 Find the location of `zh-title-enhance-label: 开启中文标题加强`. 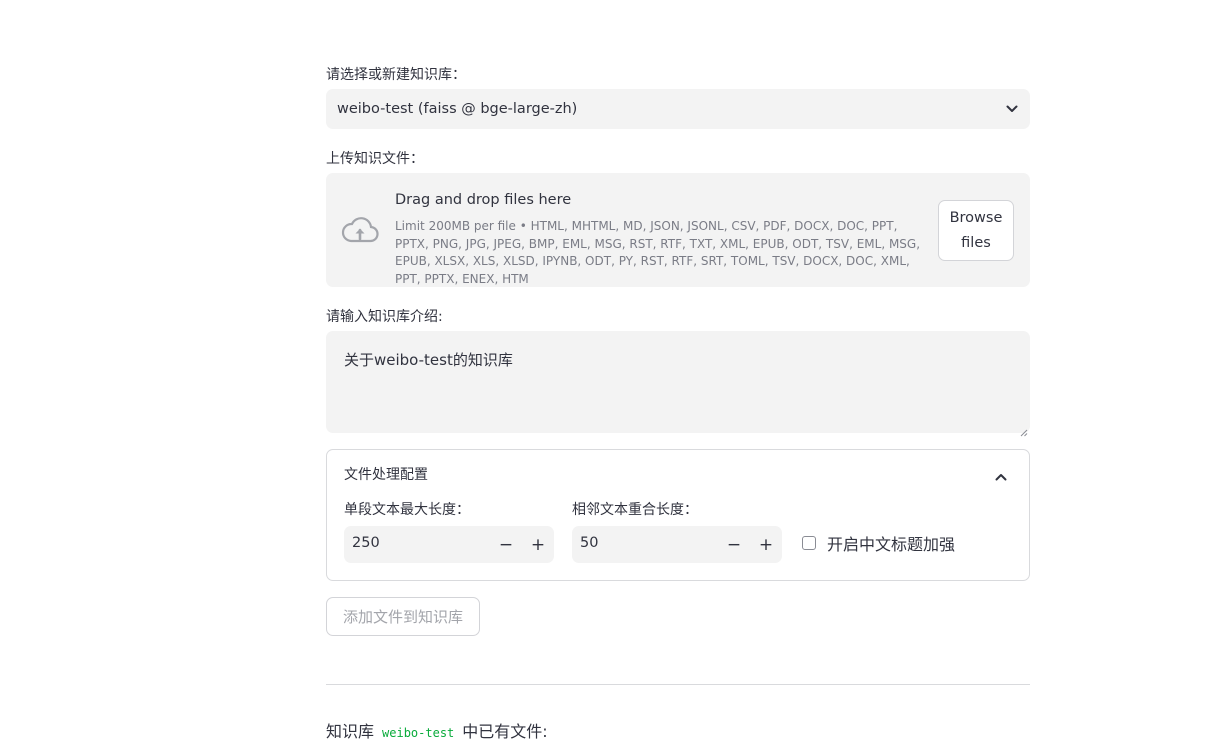

zh-title-enhance-label: 开启中文标题加强 is located at coordinates (891, 544).